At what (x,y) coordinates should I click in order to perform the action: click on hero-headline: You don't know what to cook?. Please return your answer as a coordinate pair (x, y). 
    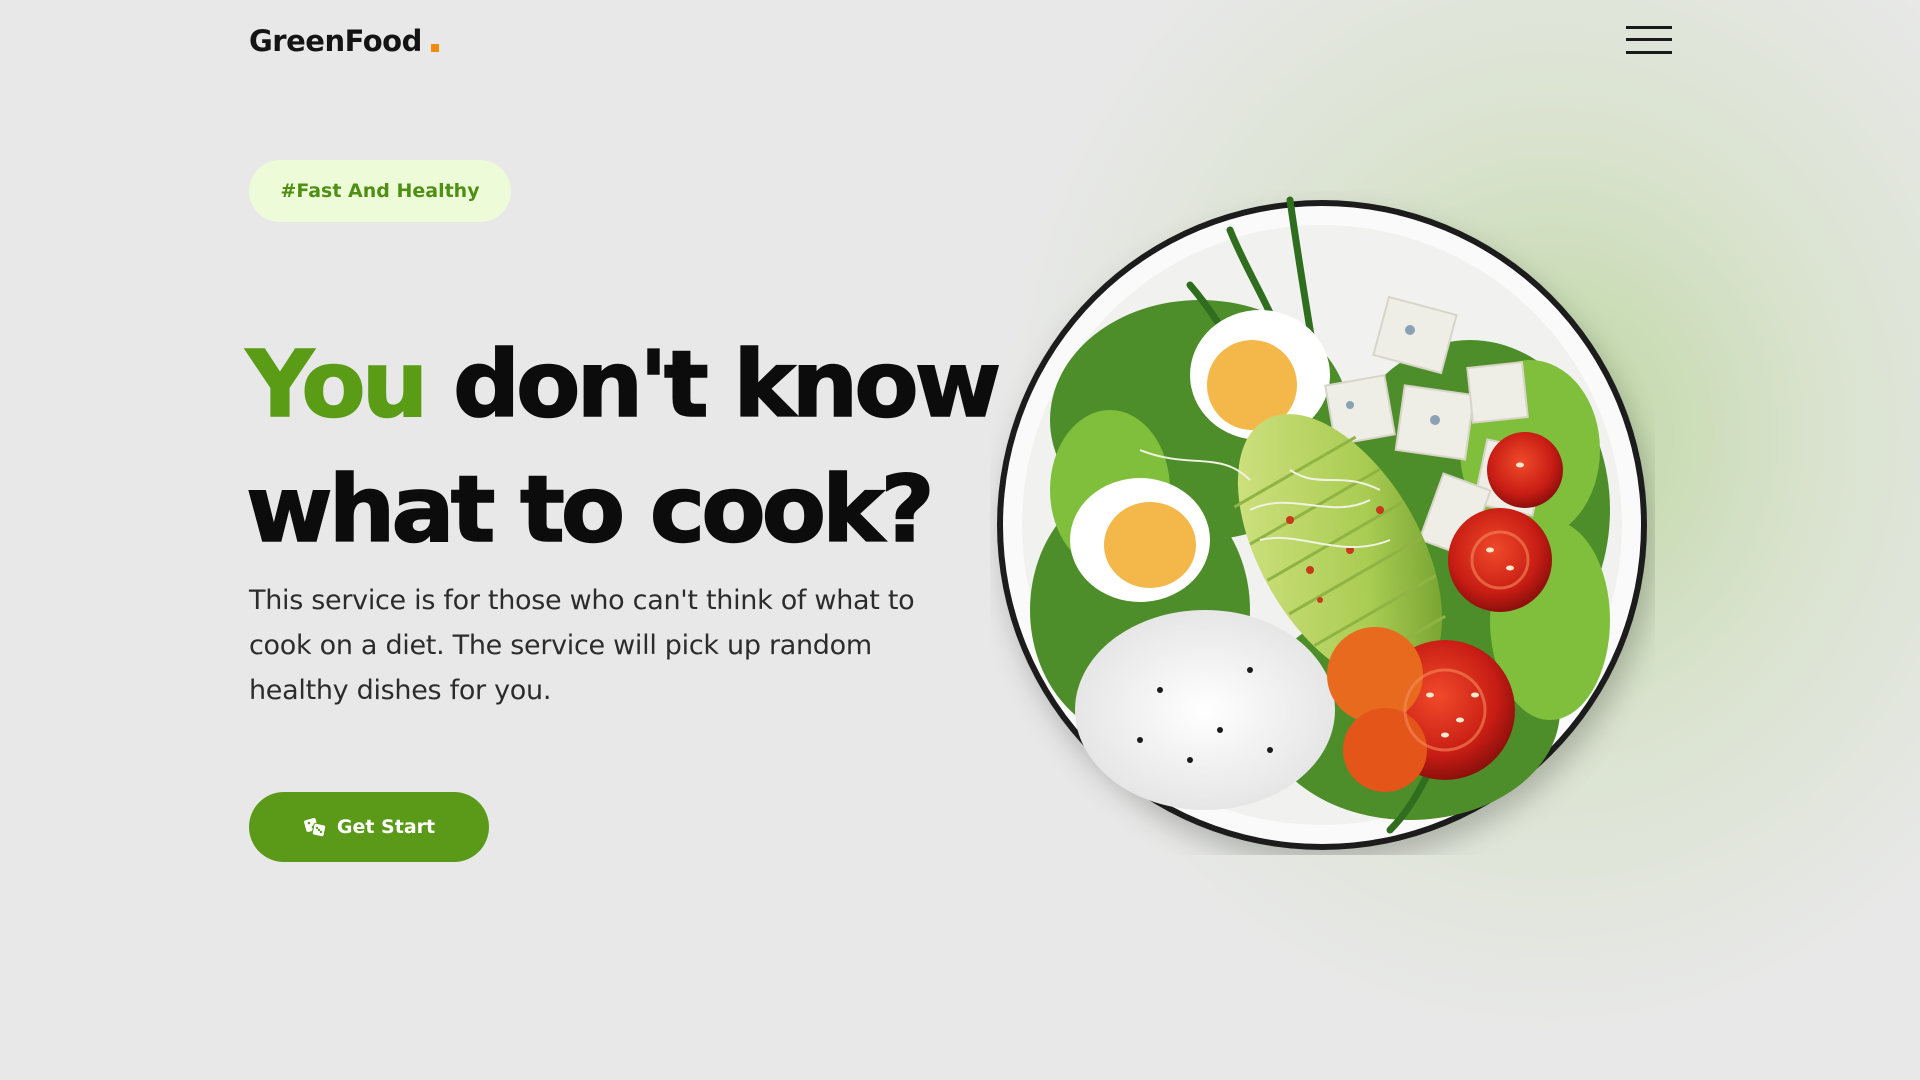
    Looking at the image, I should click on (623, 447).